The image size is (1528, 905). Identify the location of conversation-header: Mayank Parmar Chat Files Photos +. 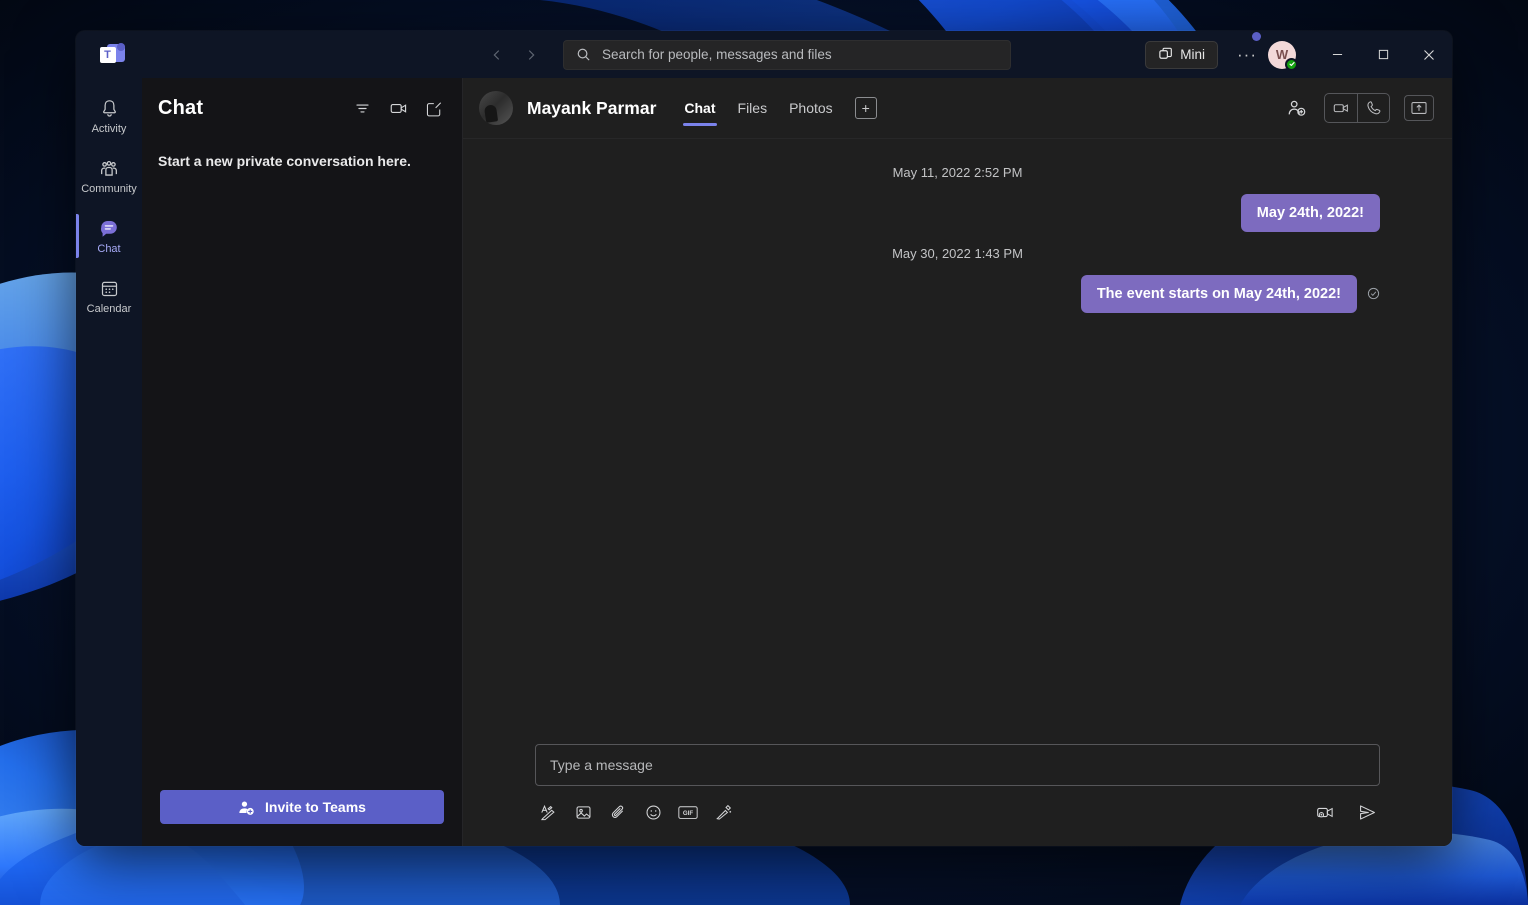
(957, 108).